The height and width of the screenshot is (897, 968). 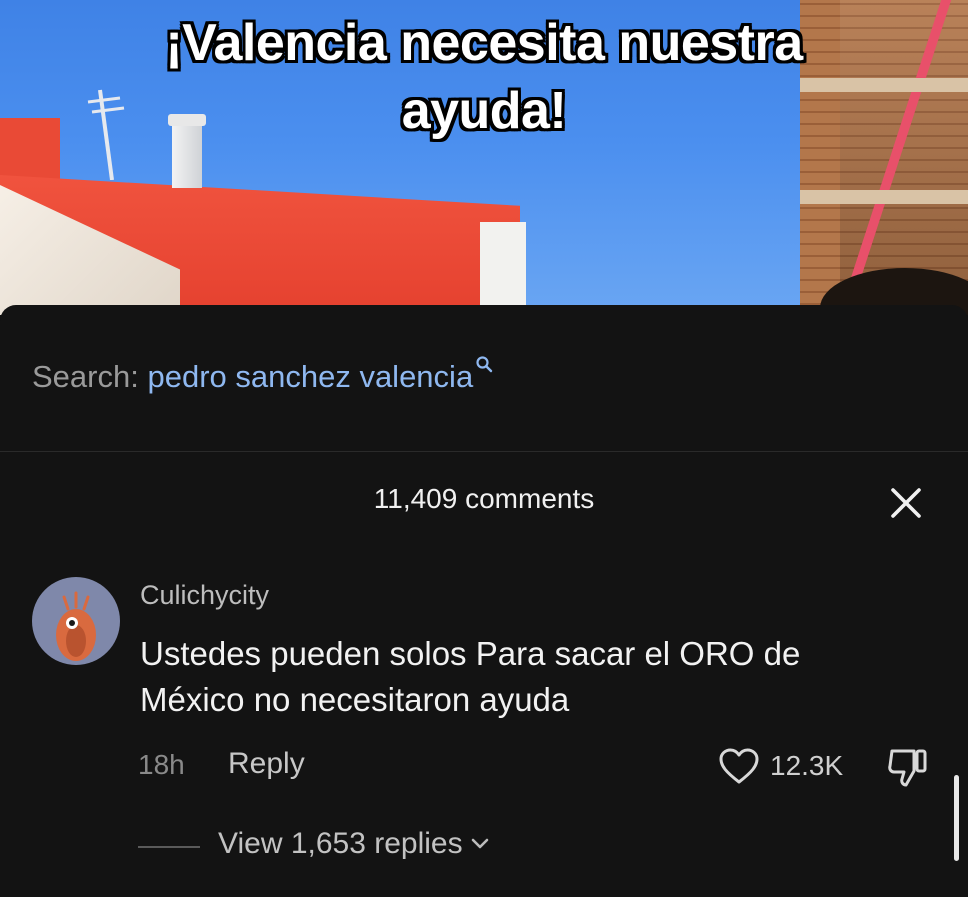 What do you see at coordinates (484, 43) in the screenshot?
I see `caption-line-1: ¡Valencia necesita nuestra` at bounding box center [484, 43].